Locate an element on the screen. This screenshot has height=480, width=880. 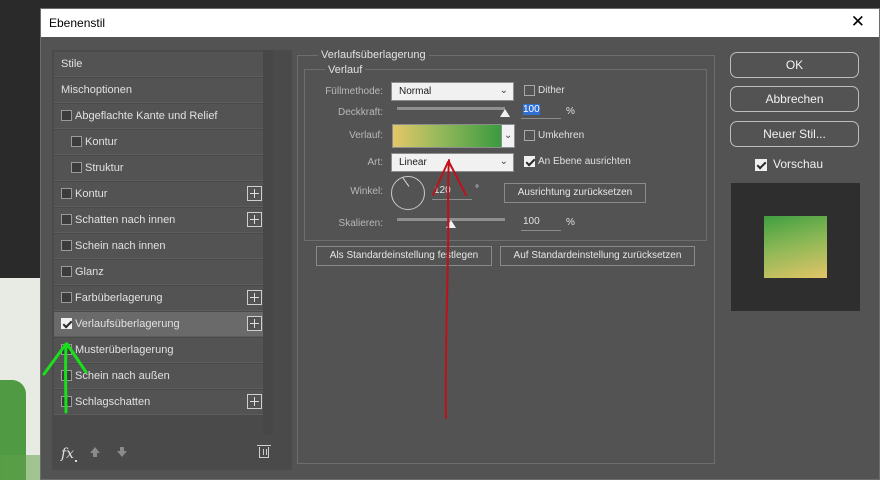
dither-checkbox is located at coordinates (529, 90).